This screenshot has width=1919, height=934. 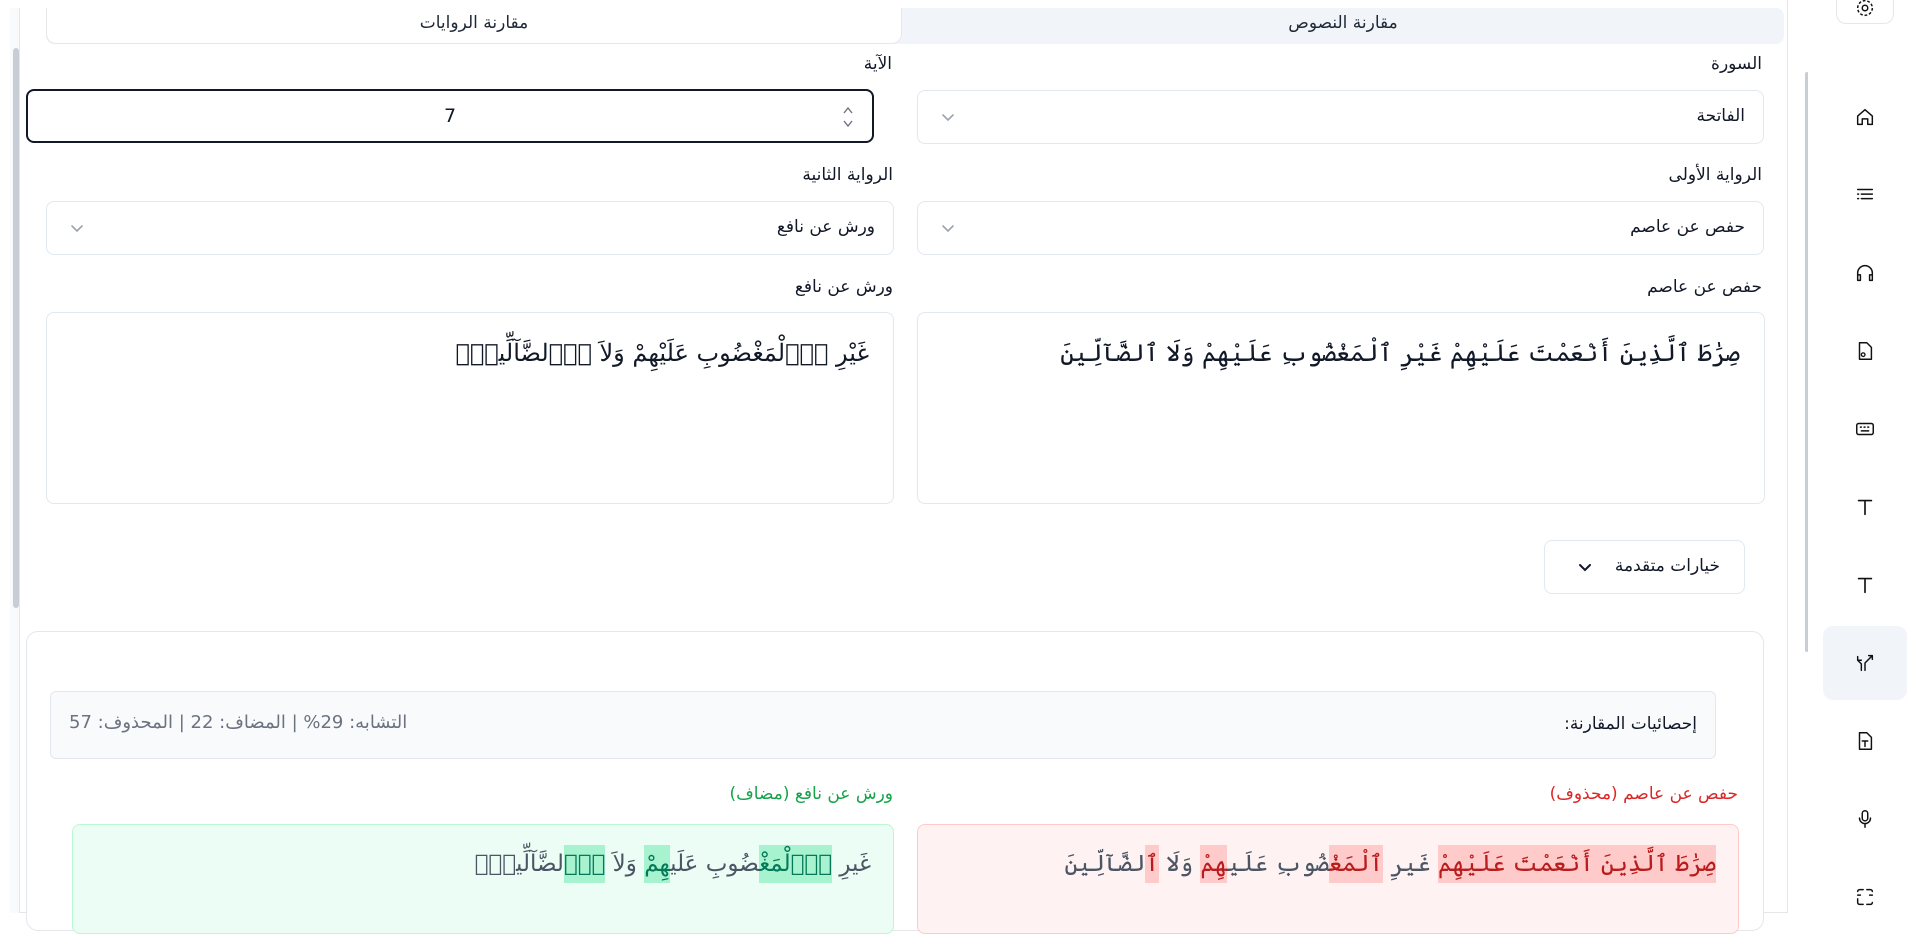 I want to click on deleted-segment: ٱ, so click(x=1152, y=864).